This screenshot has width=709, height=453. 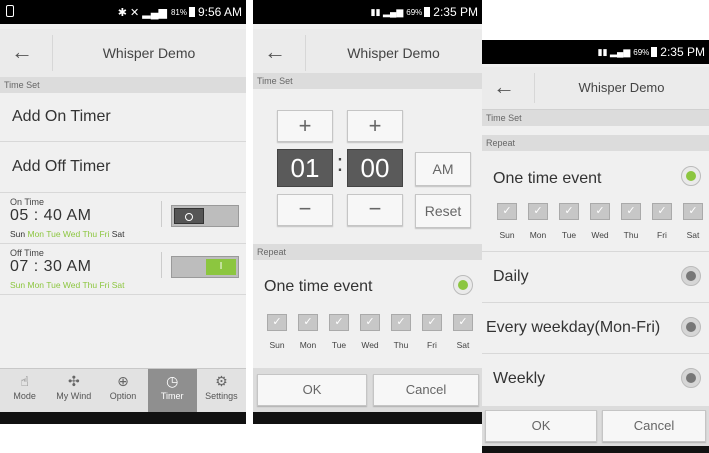 I want to click on day-label: Tue, so click(x=339, y=345).